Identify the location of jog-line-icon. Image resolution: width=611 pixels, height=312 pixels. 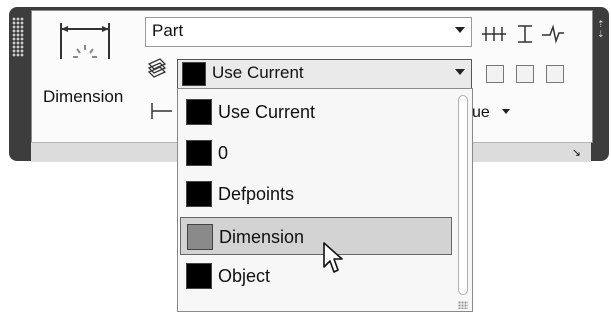
(553, 34).